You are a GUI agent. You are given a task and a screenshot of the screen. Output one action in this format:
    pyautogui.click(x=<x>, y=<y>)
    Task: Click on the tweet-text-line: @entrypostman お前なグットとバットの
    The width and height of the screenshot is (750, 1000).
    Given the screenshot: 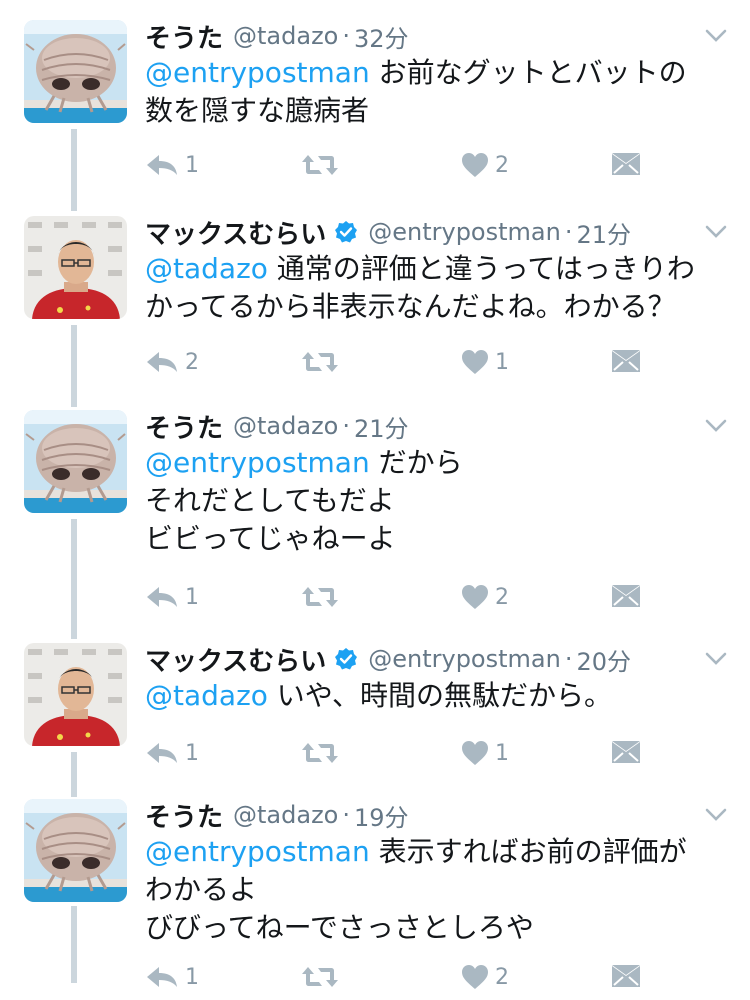 What is the action you would take?
    pyautogui.click(x=435, y=73)
    